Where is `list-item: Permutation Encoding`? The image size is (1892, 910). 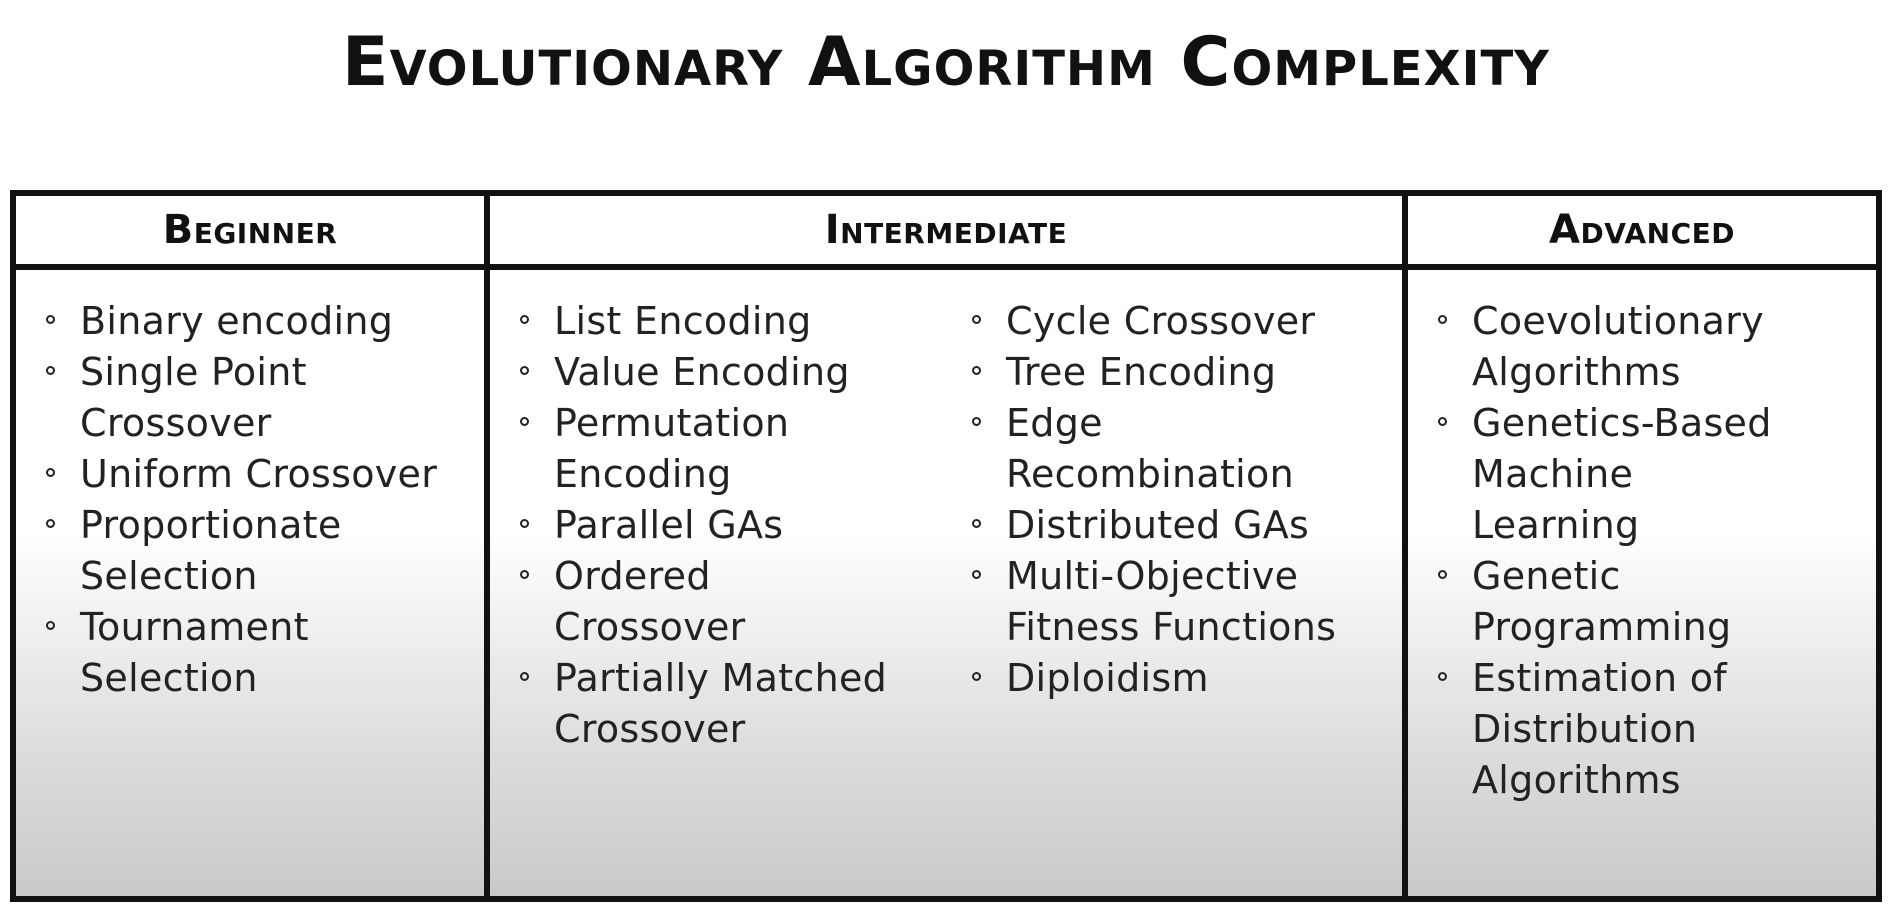 list-item: Permutation Encoding is located at coordinates (682, 449).